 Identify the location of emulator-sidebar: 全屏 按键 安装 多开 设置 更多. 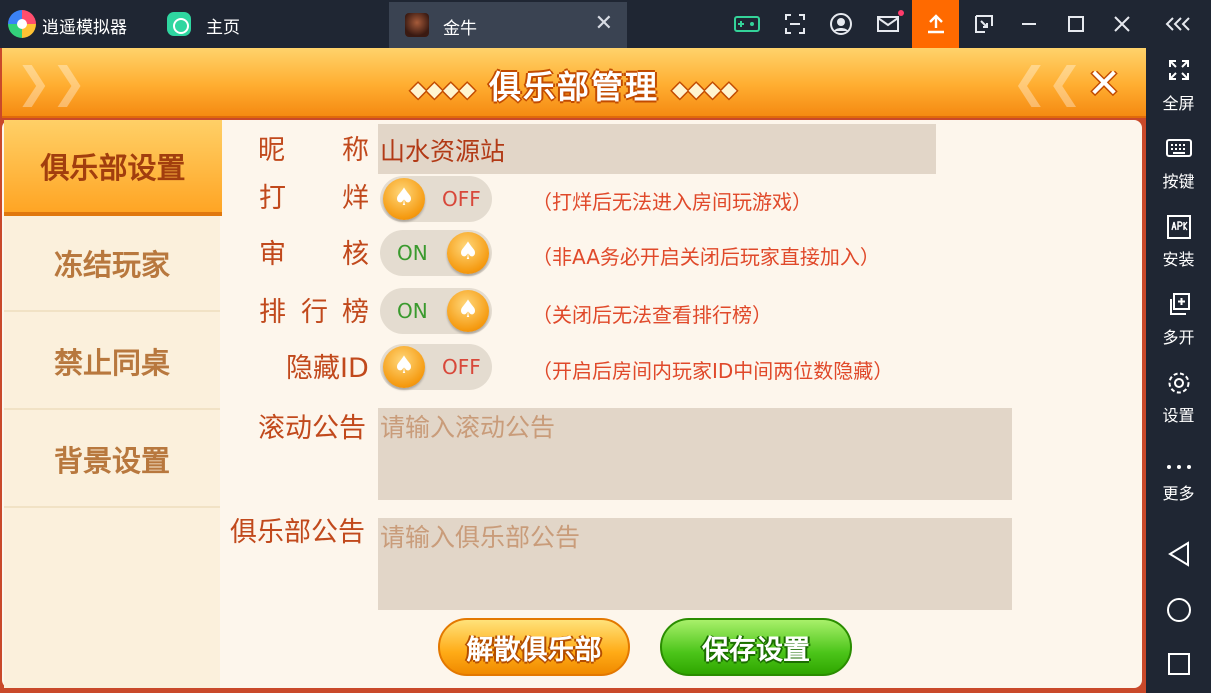
(1178, 370).